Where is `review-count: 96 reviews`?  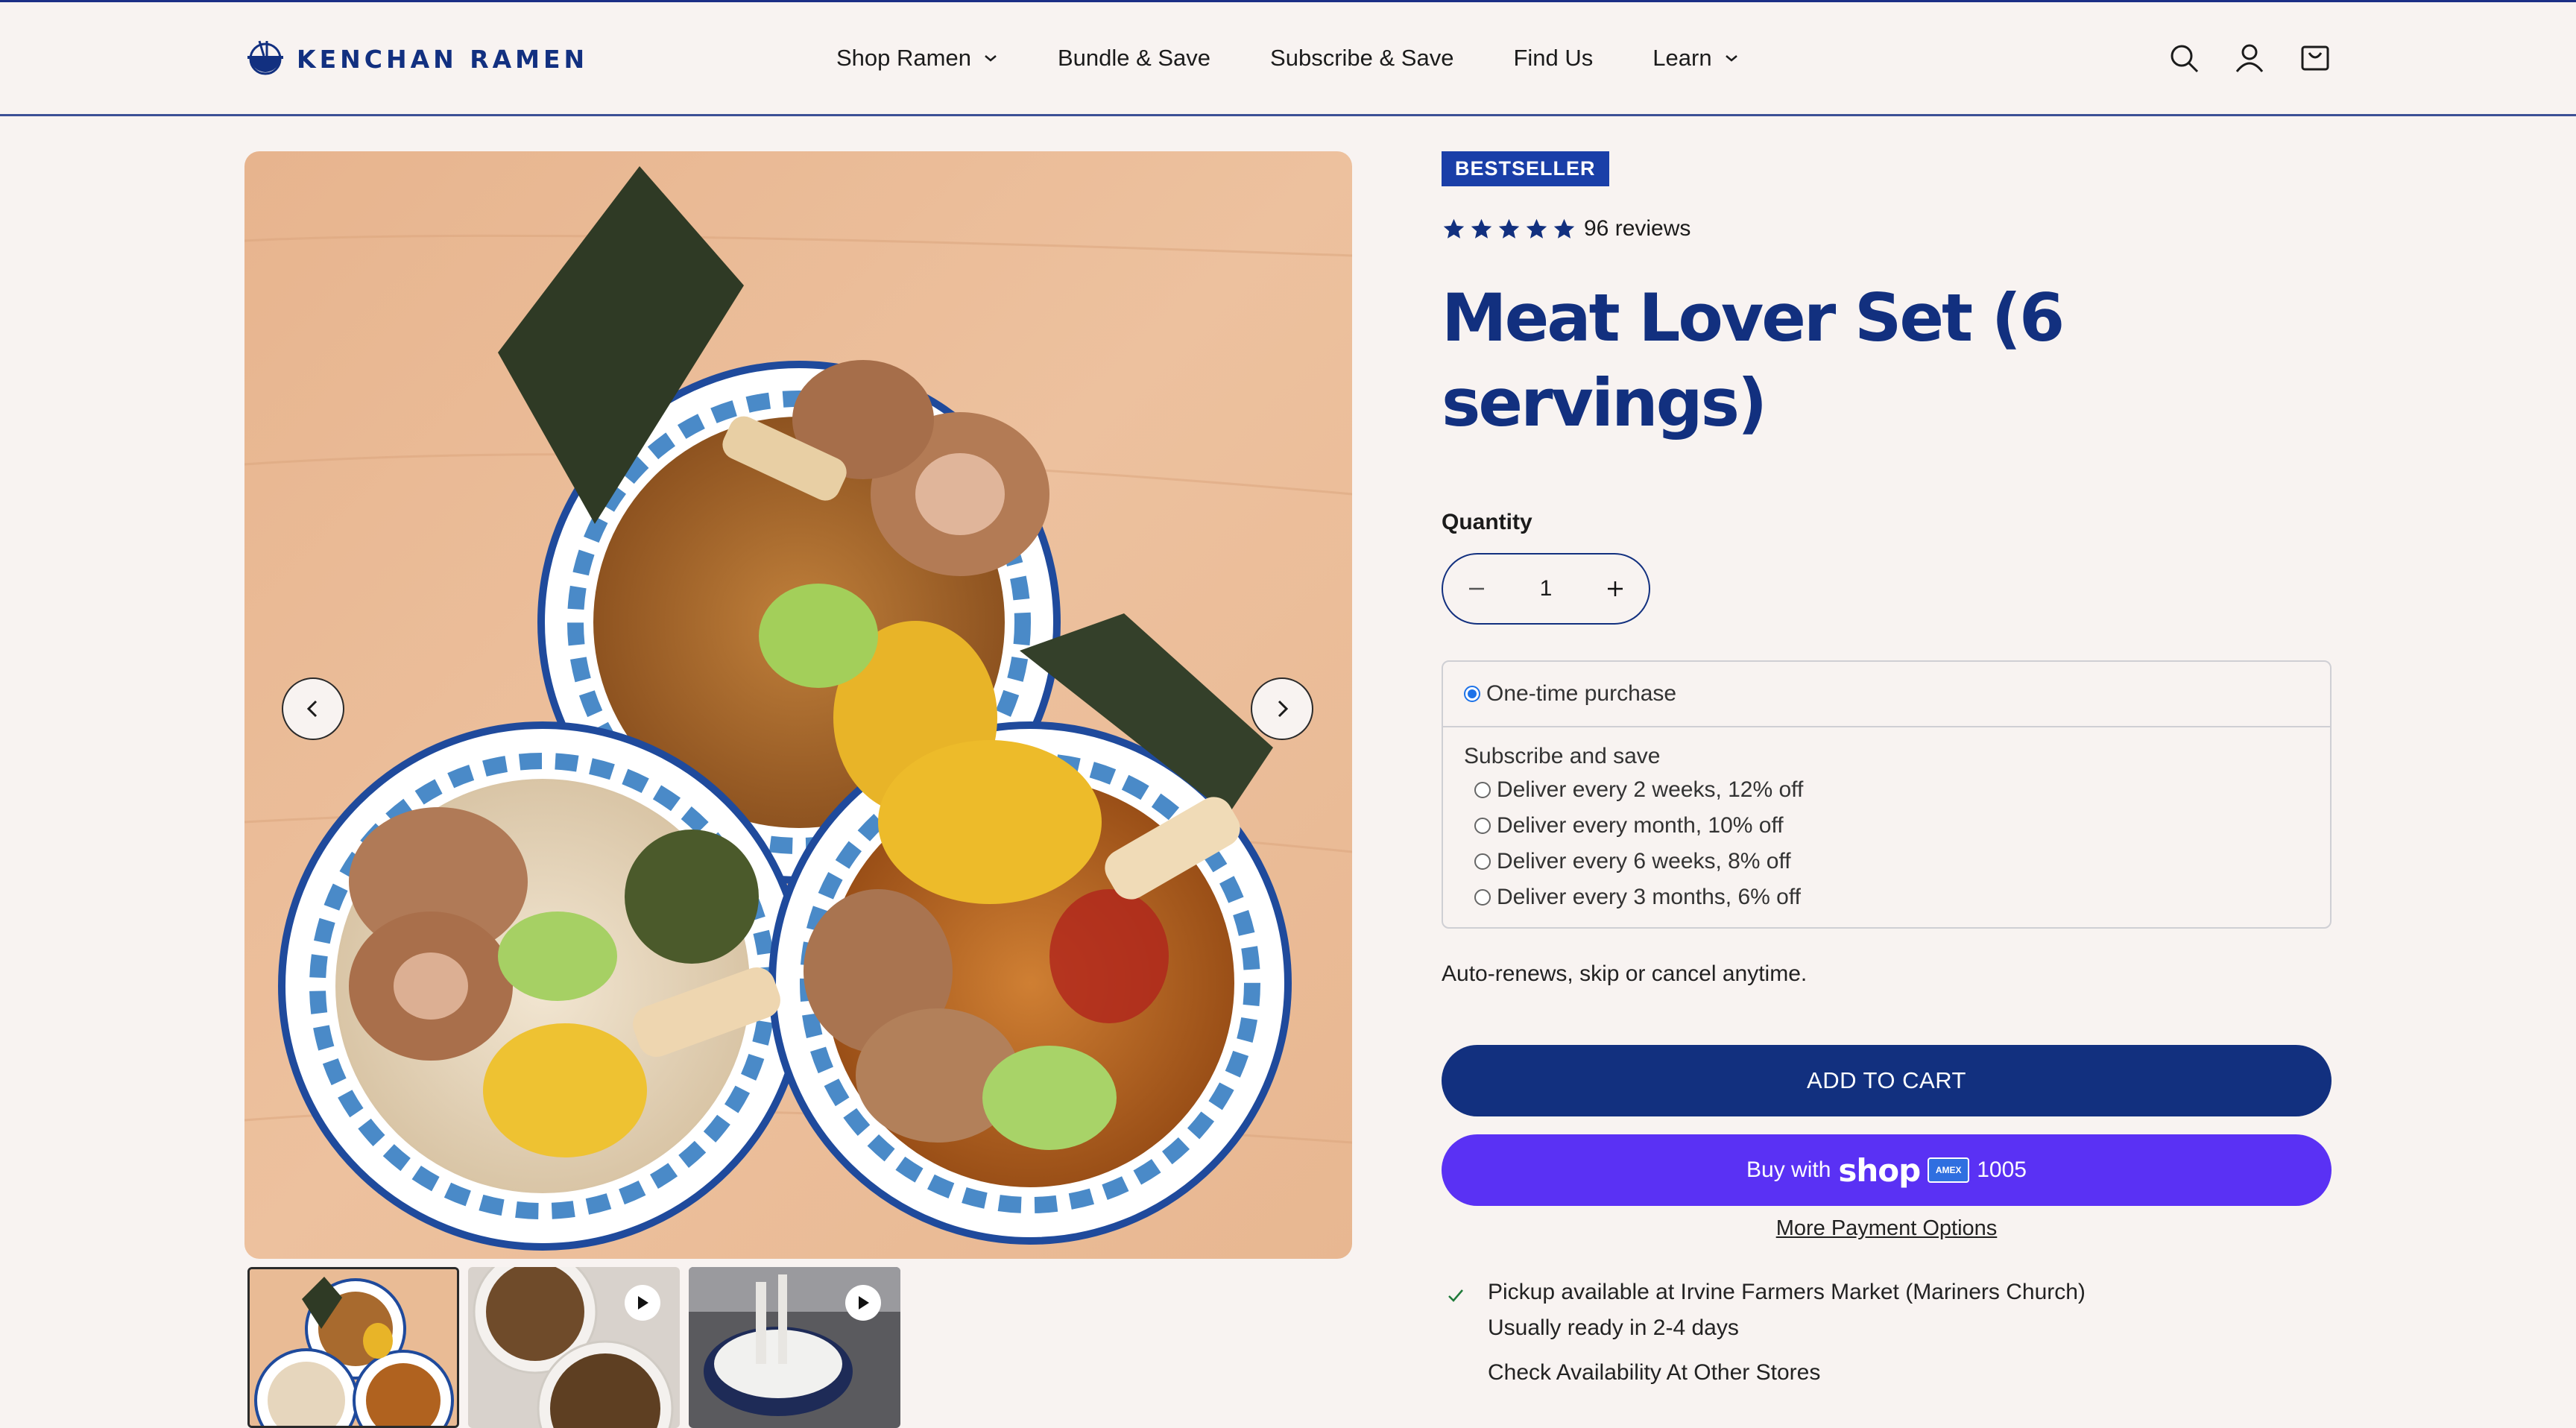
review-count: 96 reviews is located at coordinates (1637, 228).